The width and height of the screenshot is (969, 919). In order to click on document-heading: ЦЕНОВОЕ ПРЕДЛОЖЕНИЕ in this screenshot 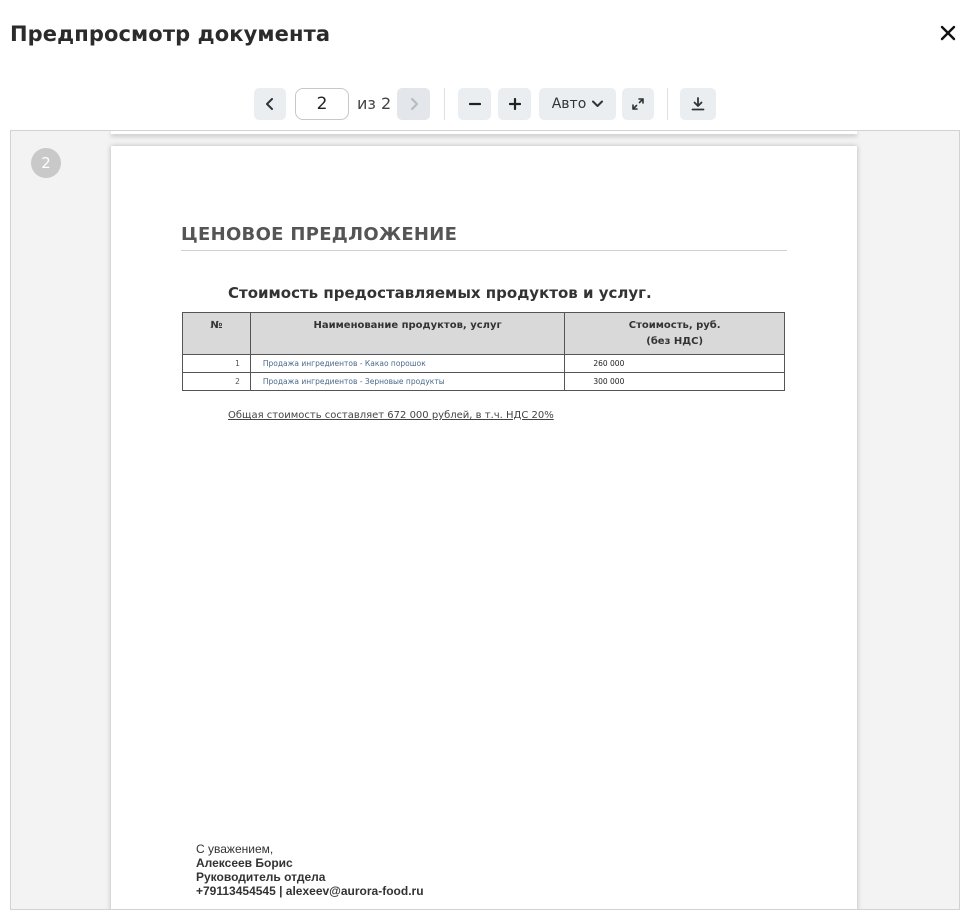, I will do `click(319, 234)`.